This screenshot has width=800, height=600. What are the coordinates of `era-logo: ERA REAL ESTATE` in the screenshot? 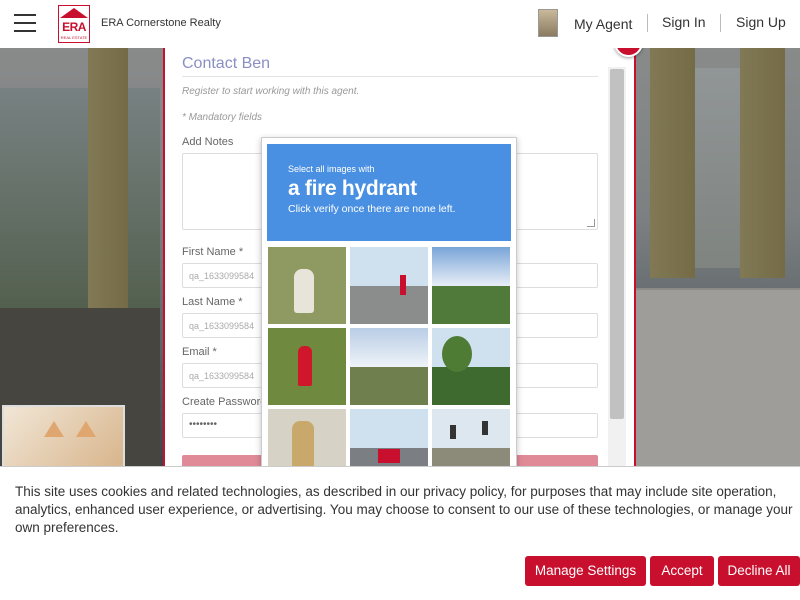 It's located at (74, 24).